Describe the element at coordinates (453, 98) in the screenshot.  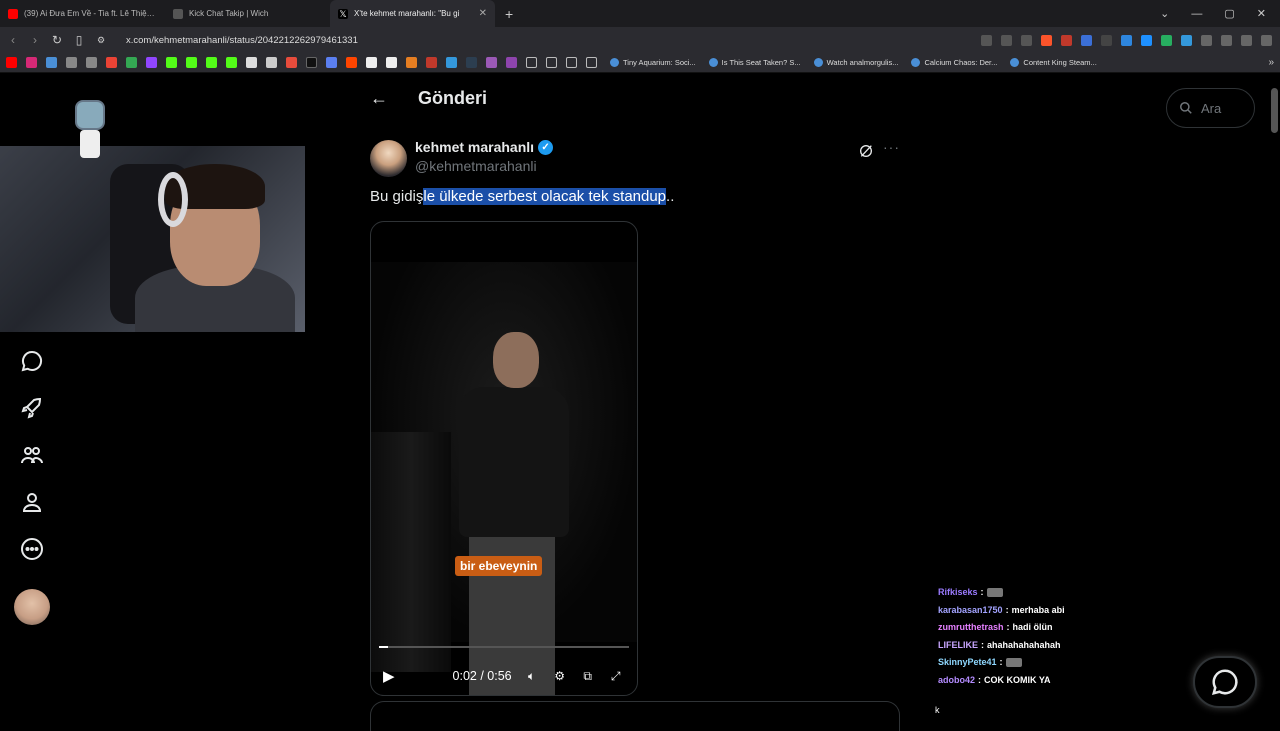
I see `page-title: Gönderi` at that location.